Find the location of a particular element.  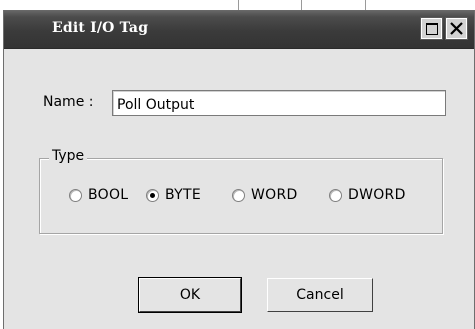

close-button is located at coordinates (456, 28).